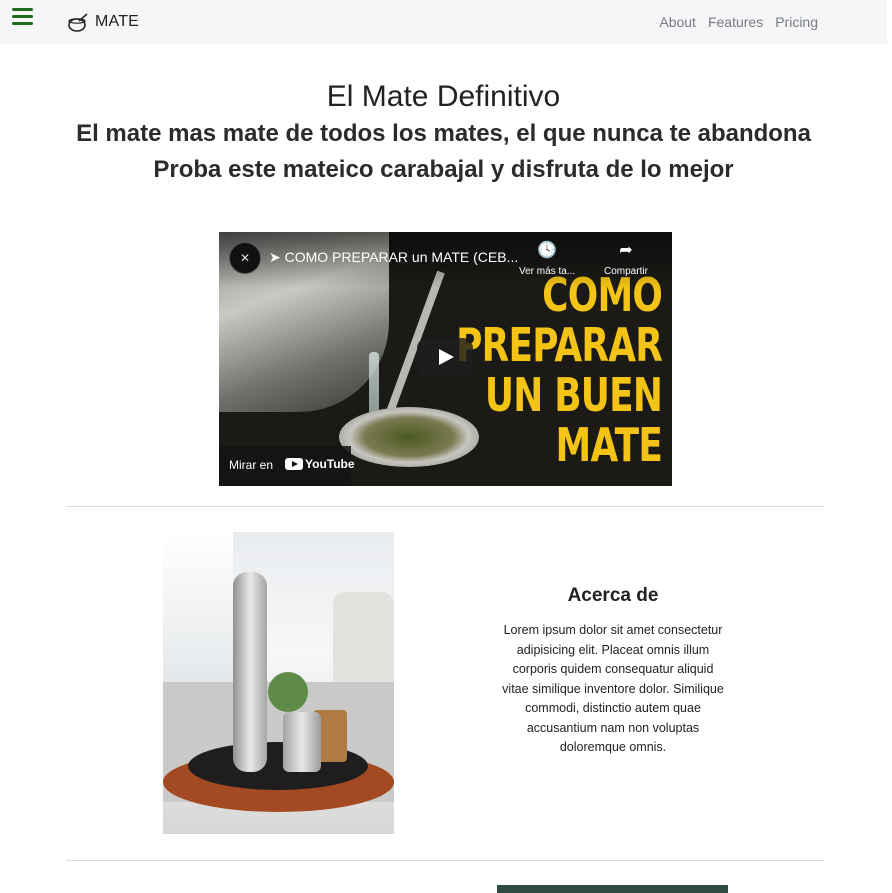 The height and width of the screenshot is (893, 892). Describe the element at coordinates (573, 395) in the screenshot. I see `art-line: UN BUEN` at that location.